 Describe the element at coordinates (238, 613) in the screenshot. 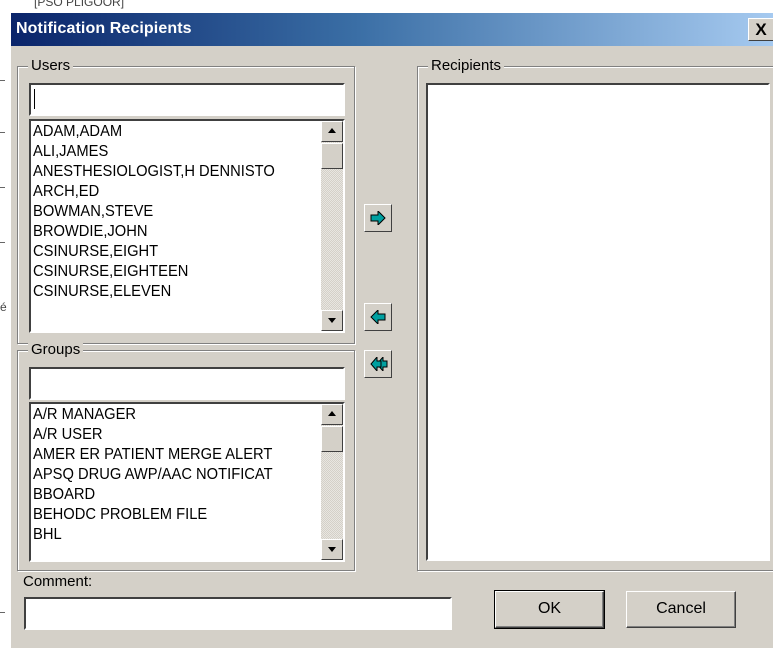

I see `comment-input` at that location.